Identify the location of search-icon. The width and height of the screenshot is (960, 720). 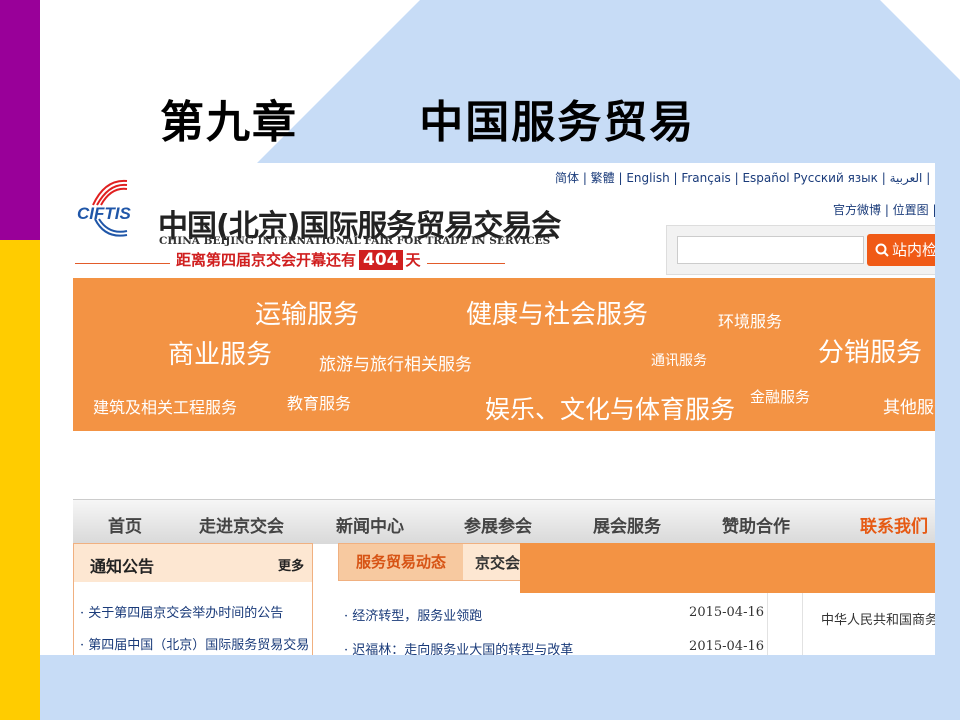
(882, 250).